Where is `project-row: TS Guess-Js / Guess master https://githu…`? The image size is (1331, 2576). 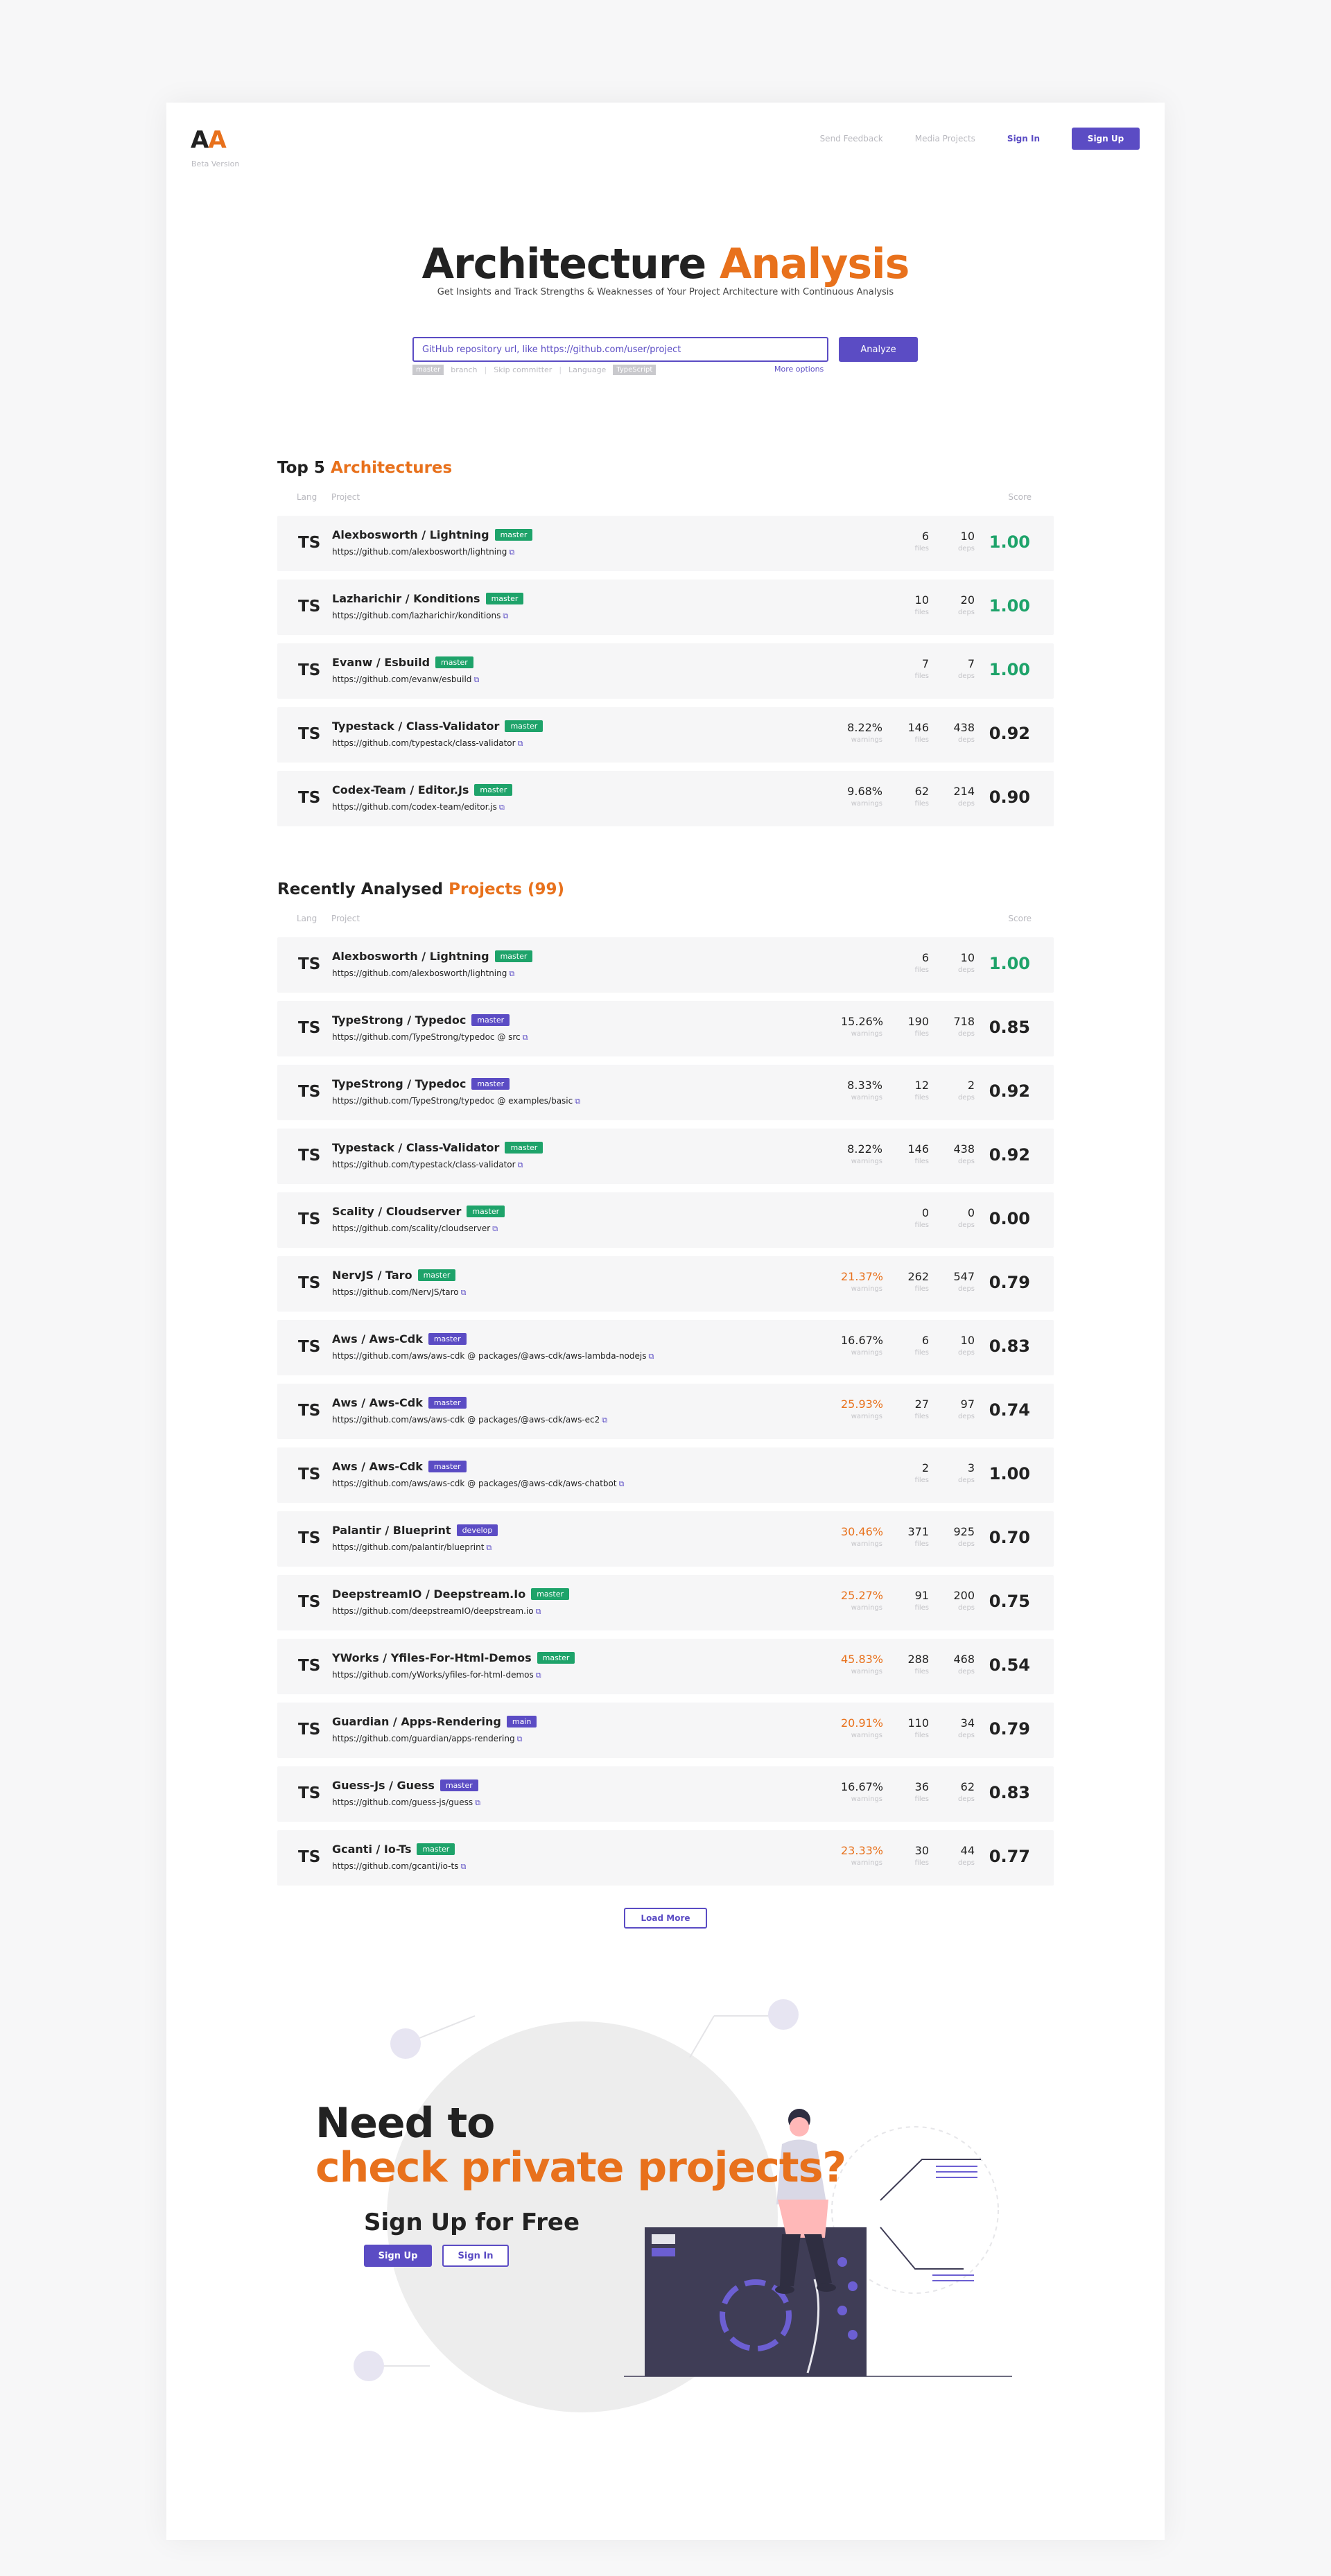 project-row: TS Guess-Js / Guess master https://githu… is located at coordinates (665, 1794).